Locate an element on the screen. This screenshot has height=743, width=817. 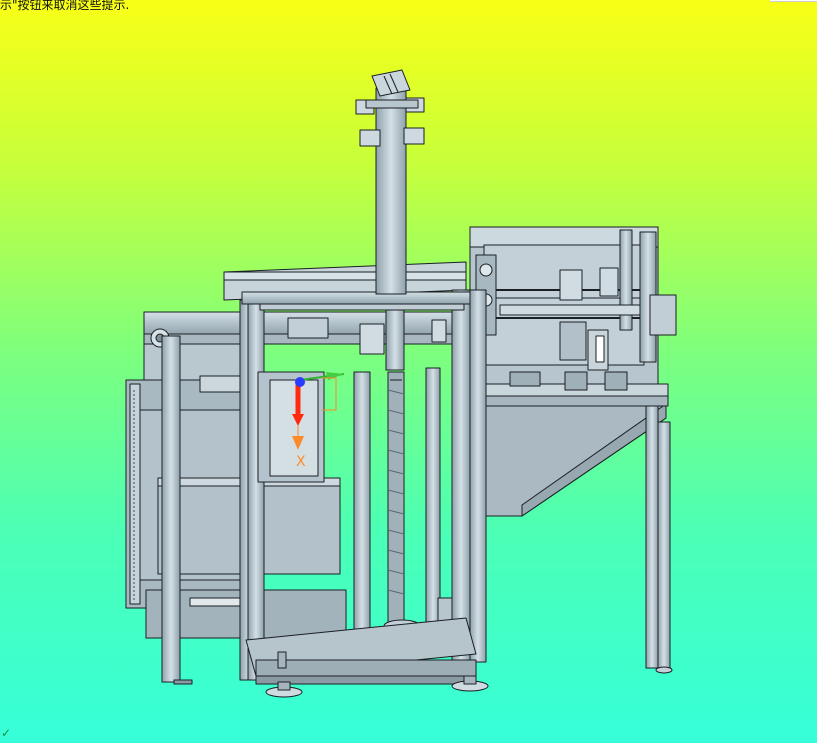
triad-axis-label: X is located at coordinates (301, 462).